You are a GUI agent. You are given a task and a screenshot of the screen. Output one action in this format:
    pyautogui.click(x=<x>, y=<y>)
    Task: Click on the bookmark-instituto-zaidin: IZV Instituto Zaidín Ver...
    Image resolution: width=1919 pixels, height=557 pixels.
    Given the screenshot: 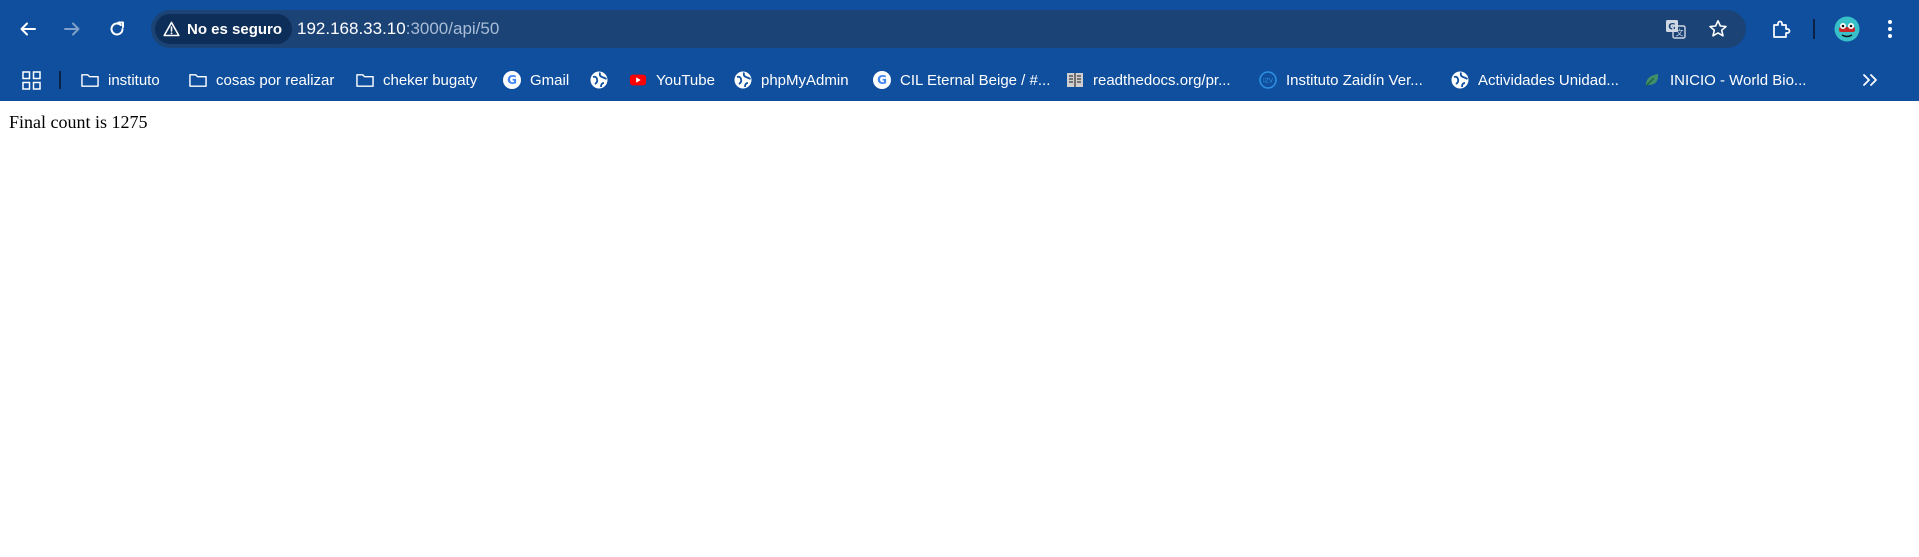 What is the action you would take?
    pyautogui.click(x=1341, y=80)
    